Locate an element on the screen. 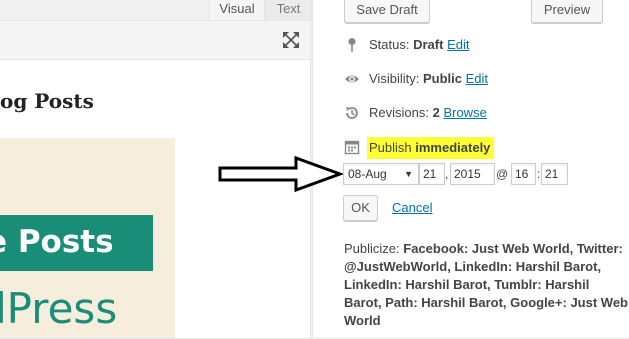 The image size is (629, 339). revisions-icon is located at coordinates (352, 113).